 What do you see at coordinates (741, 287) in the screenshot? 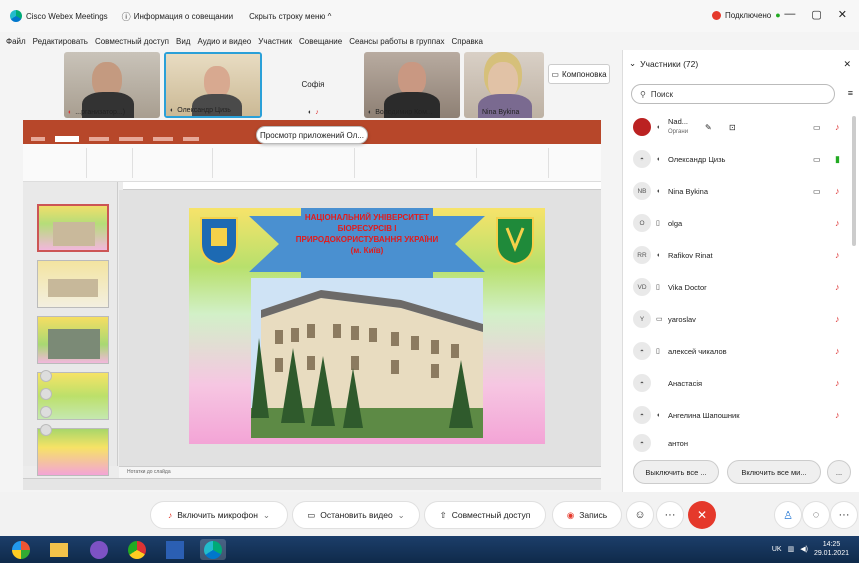
I see `participant-row: VD ▯ Vika Doctor ♪` at bounding box center [741, 287].